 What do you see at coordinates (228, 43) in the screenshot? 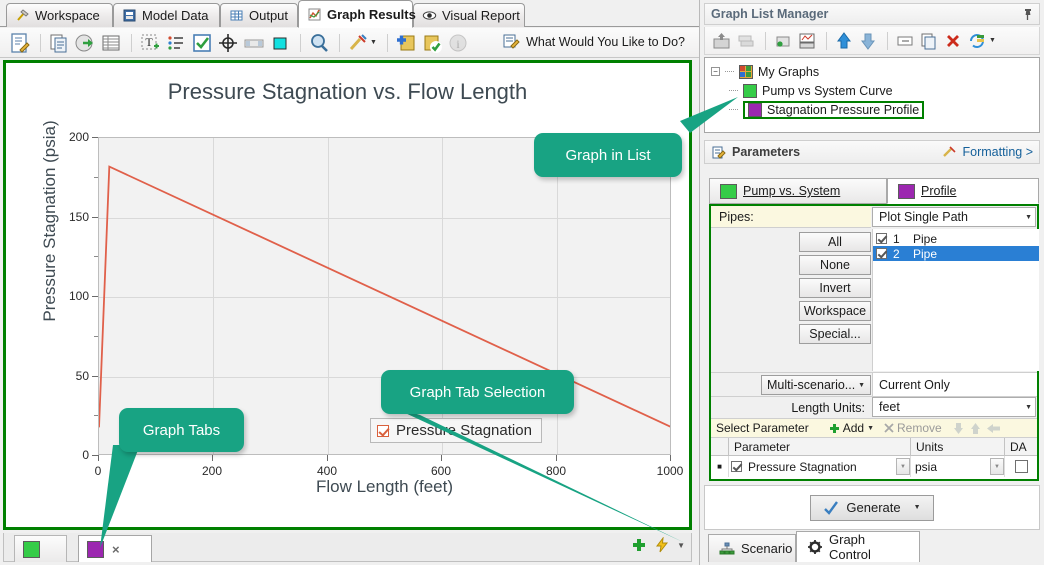
I see `crosshair-icon` at bounding box center [228, 43].